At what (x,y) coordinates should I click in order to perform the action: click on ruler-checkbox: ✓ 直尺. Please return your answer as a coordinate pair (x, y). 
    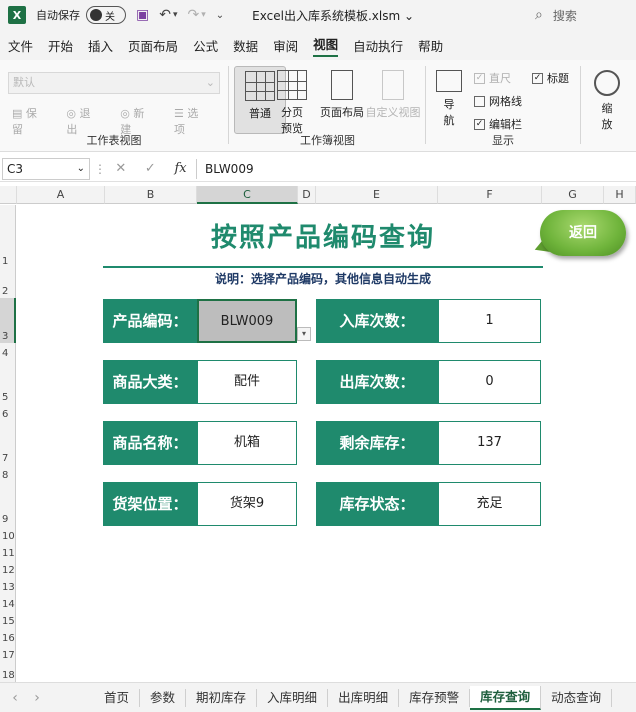
    Looking at the image, I should click on (492, 78).